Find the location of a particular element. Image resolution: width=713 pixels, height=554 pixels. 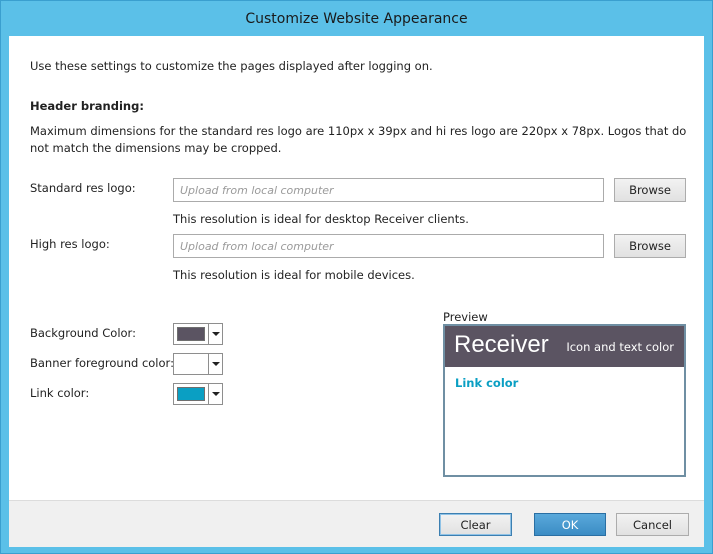

preview-icon-text: Icon and text color is located at coordinates (620, 347).